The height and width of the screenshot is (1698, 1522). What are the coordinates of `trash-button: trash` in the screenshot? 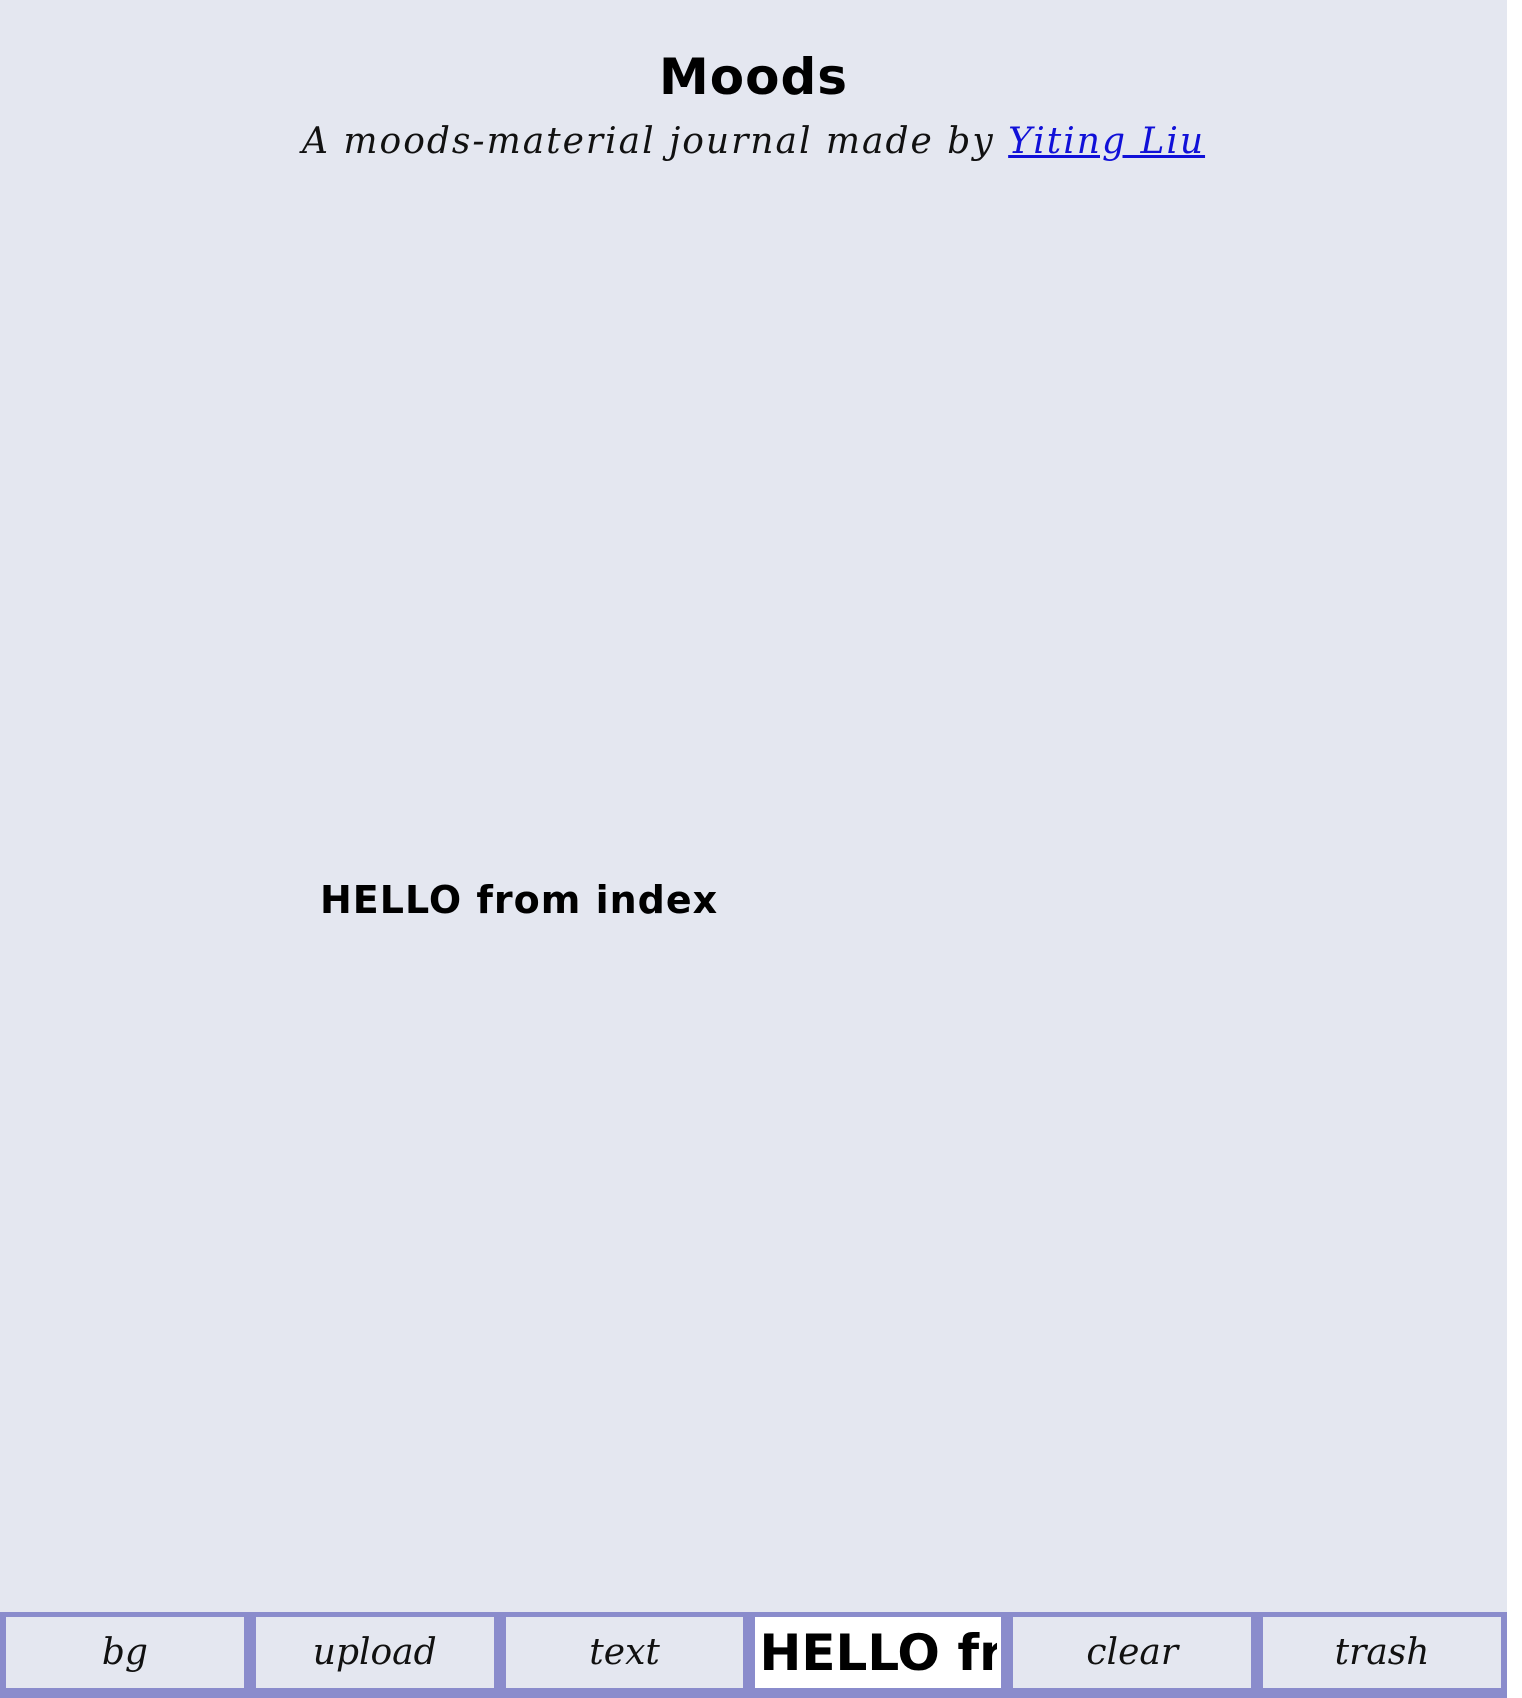 It's located at (1382, 1652).